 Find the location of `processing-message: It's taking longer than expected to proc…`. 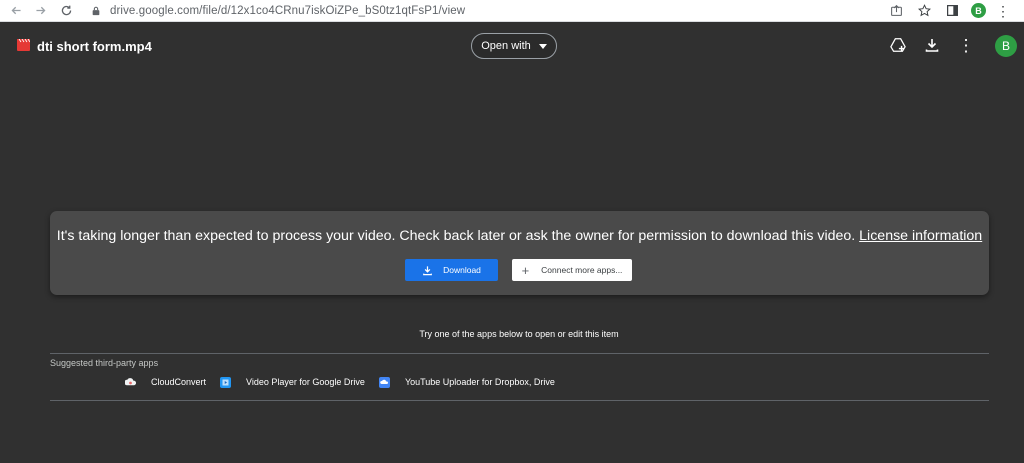

processing-message: It's taking longer than expected to proc… is located at coordinates (519, 236).